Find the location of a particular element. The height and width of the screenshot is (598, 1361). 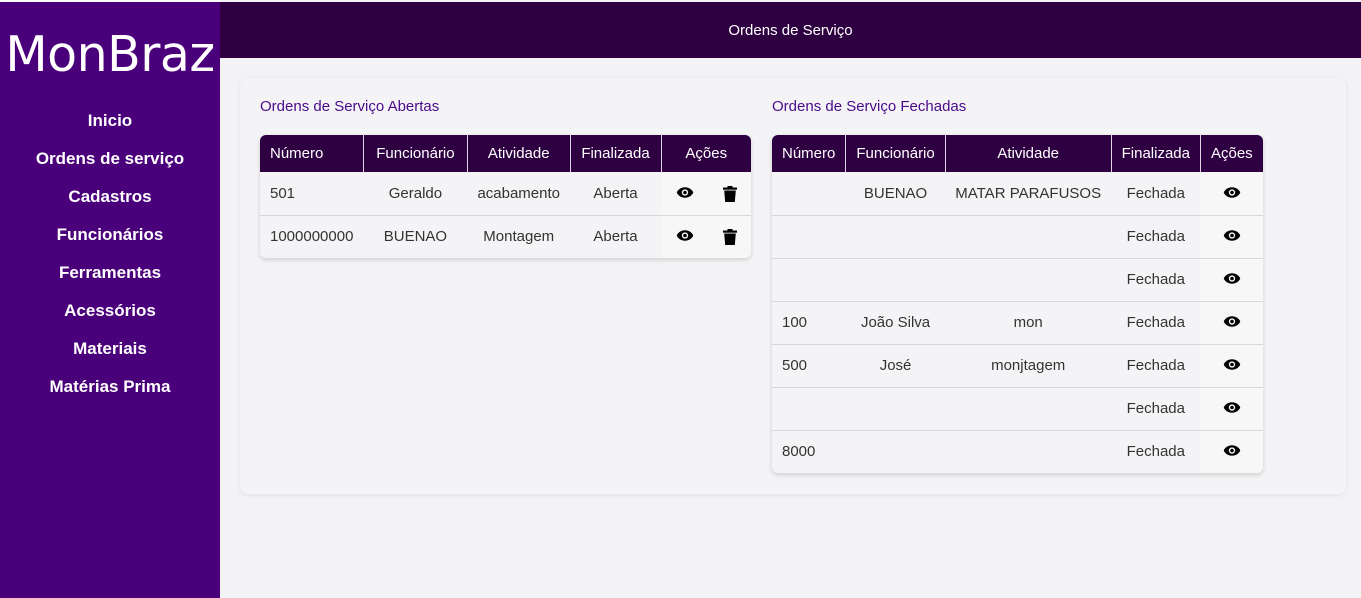

closed-orders-title: Ordens de Serviço Fechadas is located at coordinates (869, 106).